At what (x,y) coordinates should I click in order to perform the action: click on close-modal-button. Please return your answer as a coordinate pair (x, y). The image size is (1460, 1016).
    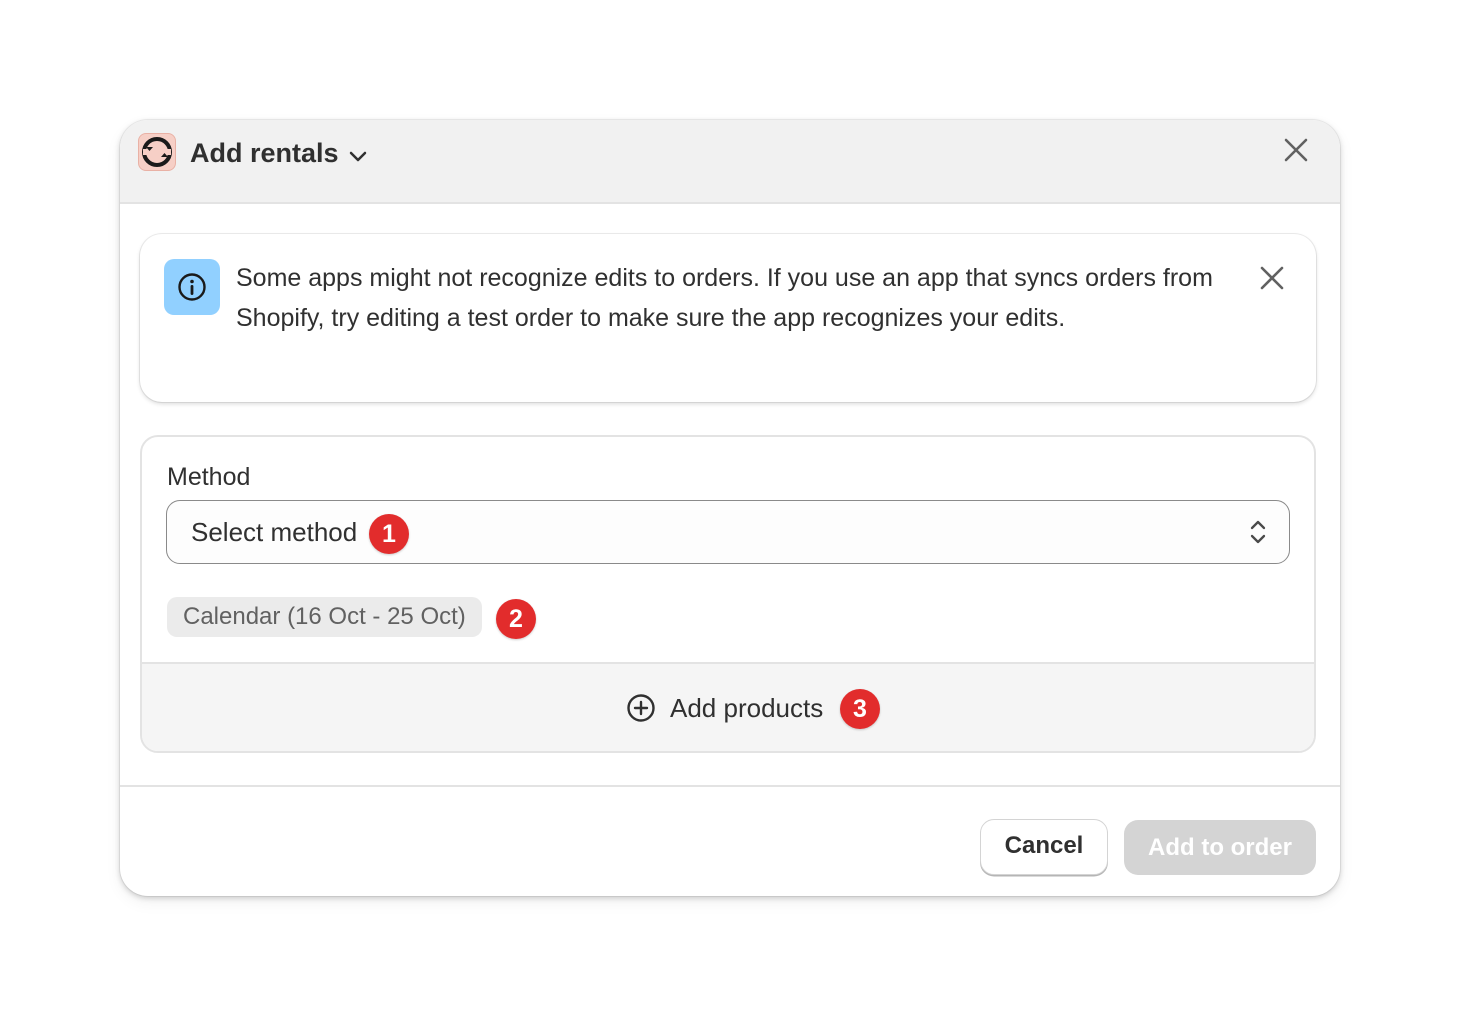
    Looking at the image, I should click on (1296, 150).